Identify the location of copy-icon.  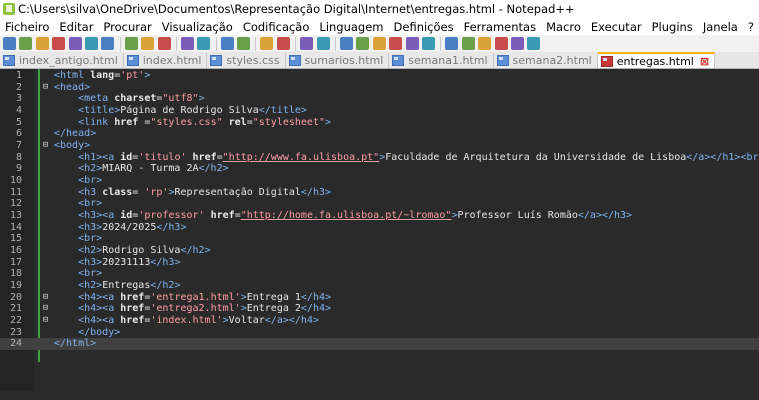
(148, 43).